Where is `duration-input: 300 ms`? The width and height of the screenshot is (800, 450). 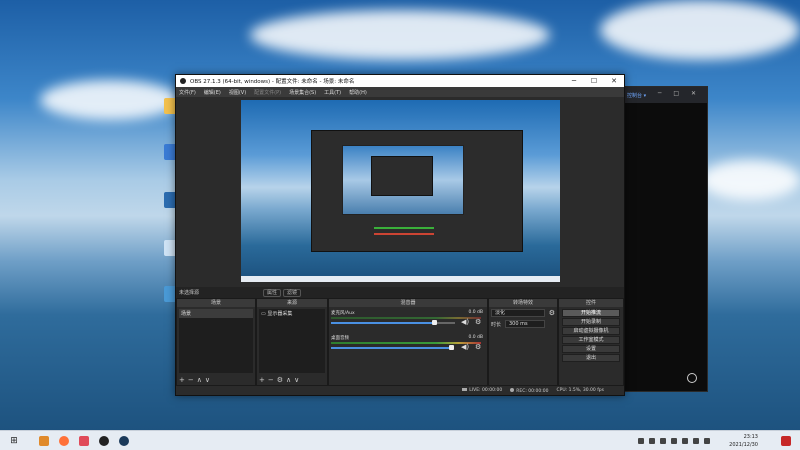 duration-input: 300 ms is located at coordinates (525, 324).